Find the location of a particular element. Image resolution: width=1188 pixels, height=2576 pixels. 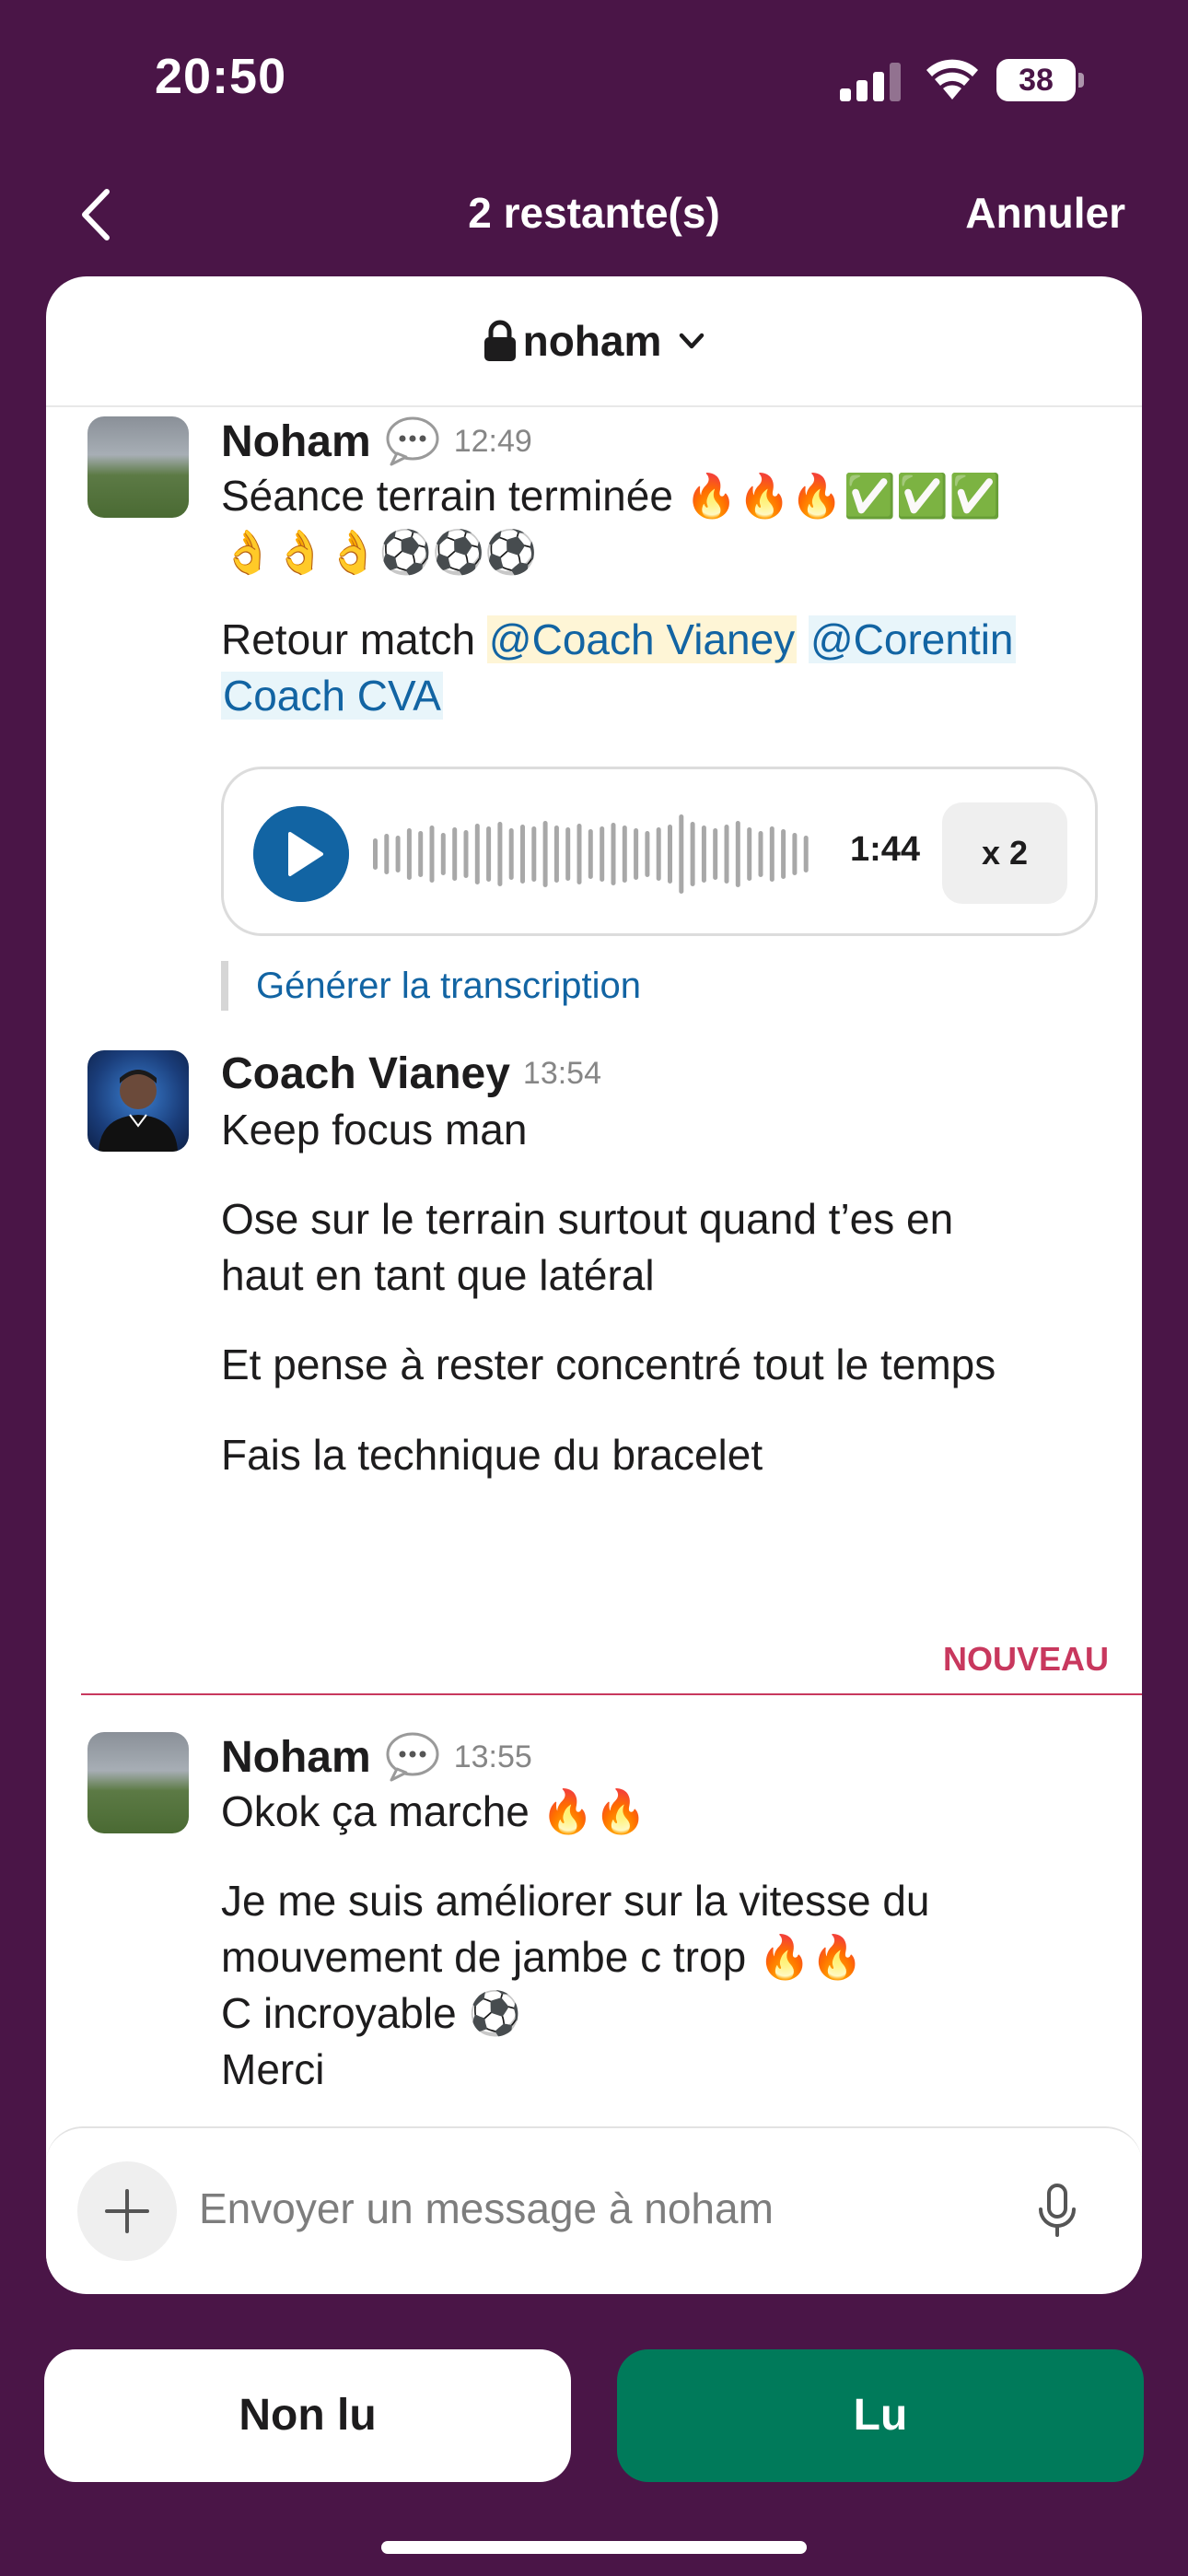

channel-header: noham is located at coordinates (594, 341).